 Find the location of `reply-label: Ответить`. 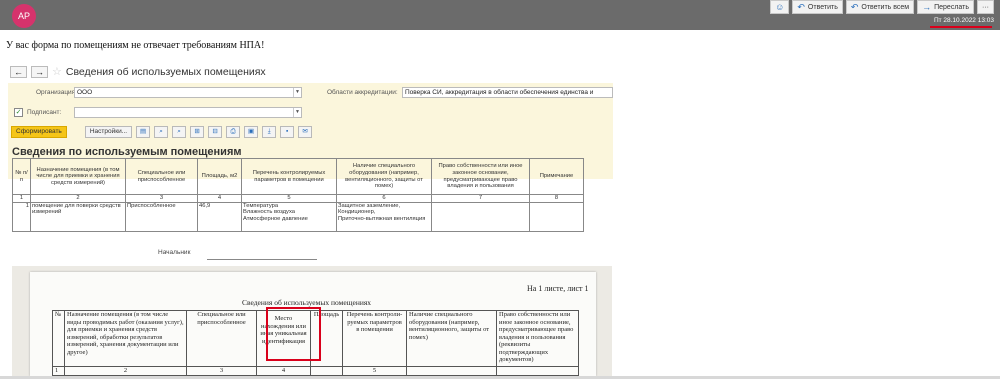

reply-label: Ответить is located at coordinates (822, 7).